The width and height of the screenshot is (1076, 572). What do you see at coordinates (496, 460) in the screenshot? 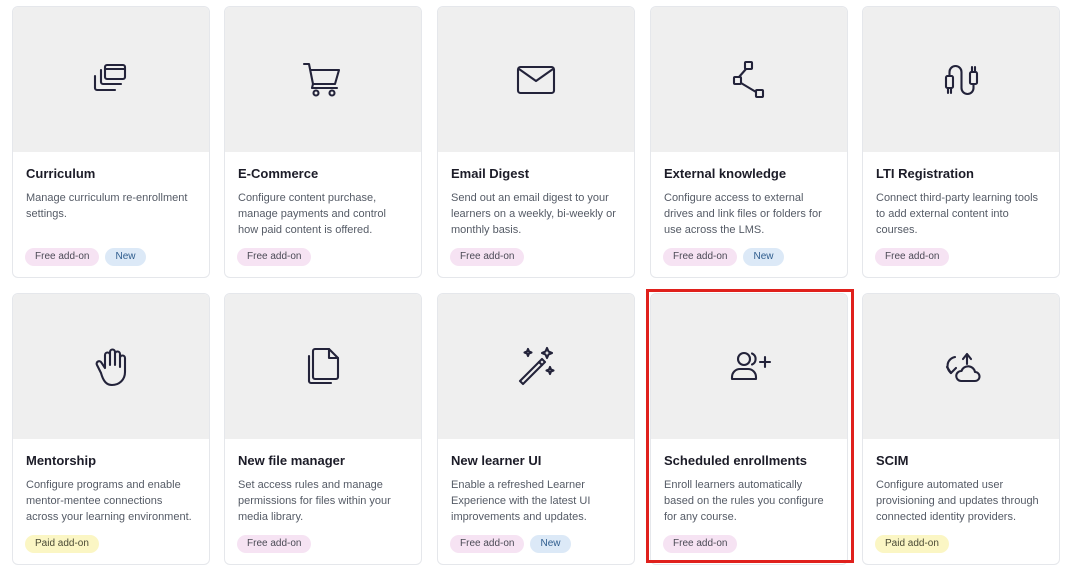
I see `card-title: New learner UI` at bounding box center [496, 460].